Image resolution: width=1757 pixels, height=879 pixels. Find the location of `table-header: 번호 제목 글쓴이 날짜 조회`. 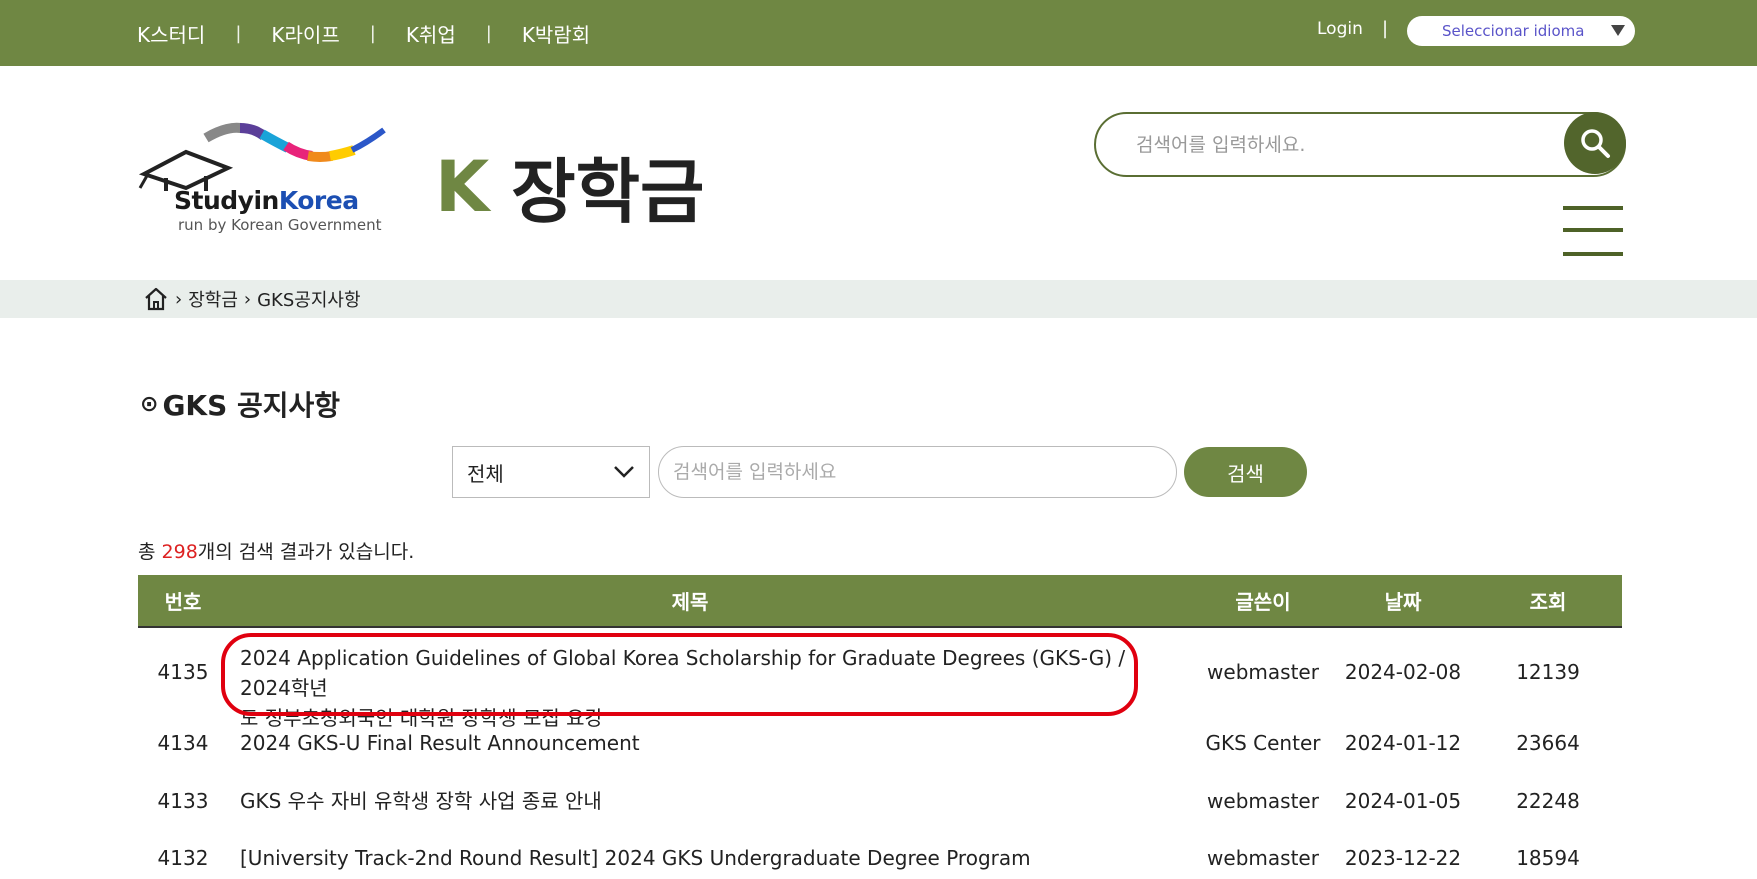

table-header: 번호 제목 글쓴이 날짜 조회 is located at coordinates (880, 601).